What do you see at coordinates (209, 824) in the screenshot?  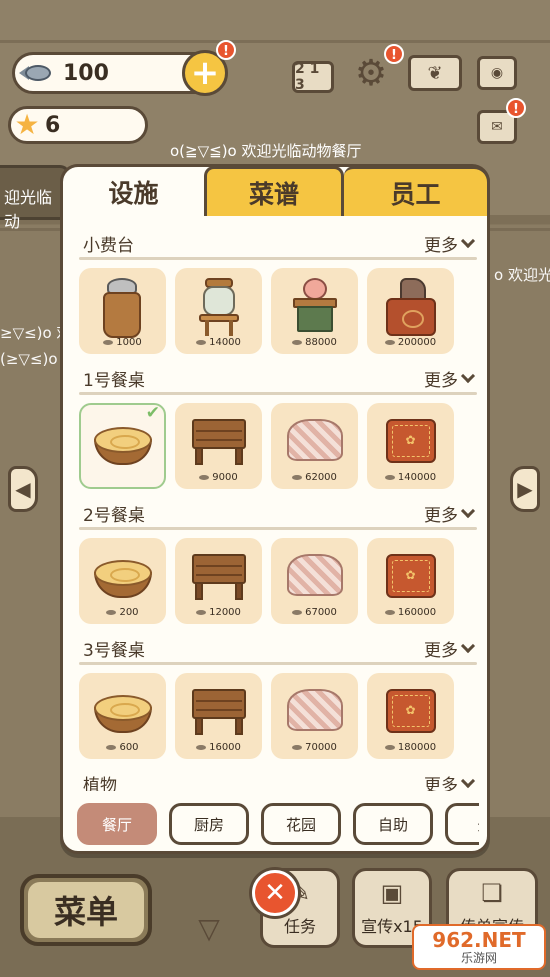 I see `chip-kitchen: 厨房` at bounding box center [209, 824].